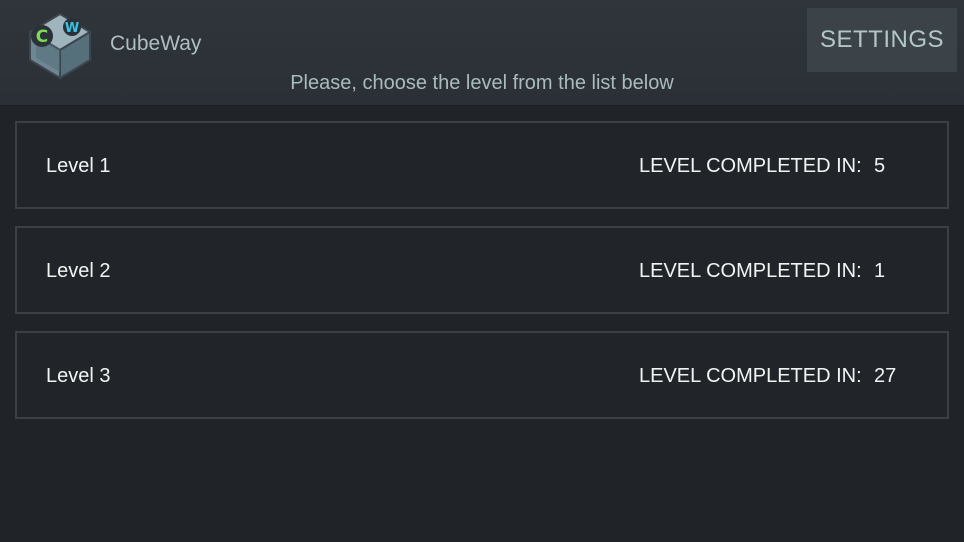 The image size is (964, 542). What do you see at coordinates (60, 46) in the screenshot?
I see `cubeway-logo-icon: C W` at bounding box center [60, 46].